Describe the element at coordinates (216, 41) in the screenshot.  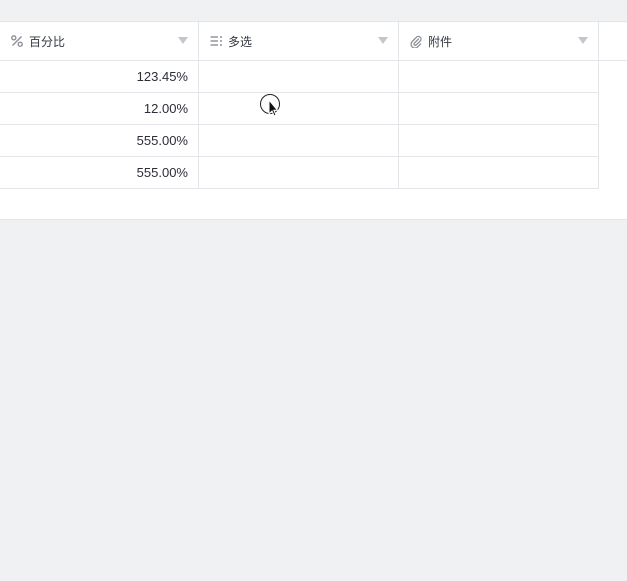
I see `multi-select-icon` at that location.